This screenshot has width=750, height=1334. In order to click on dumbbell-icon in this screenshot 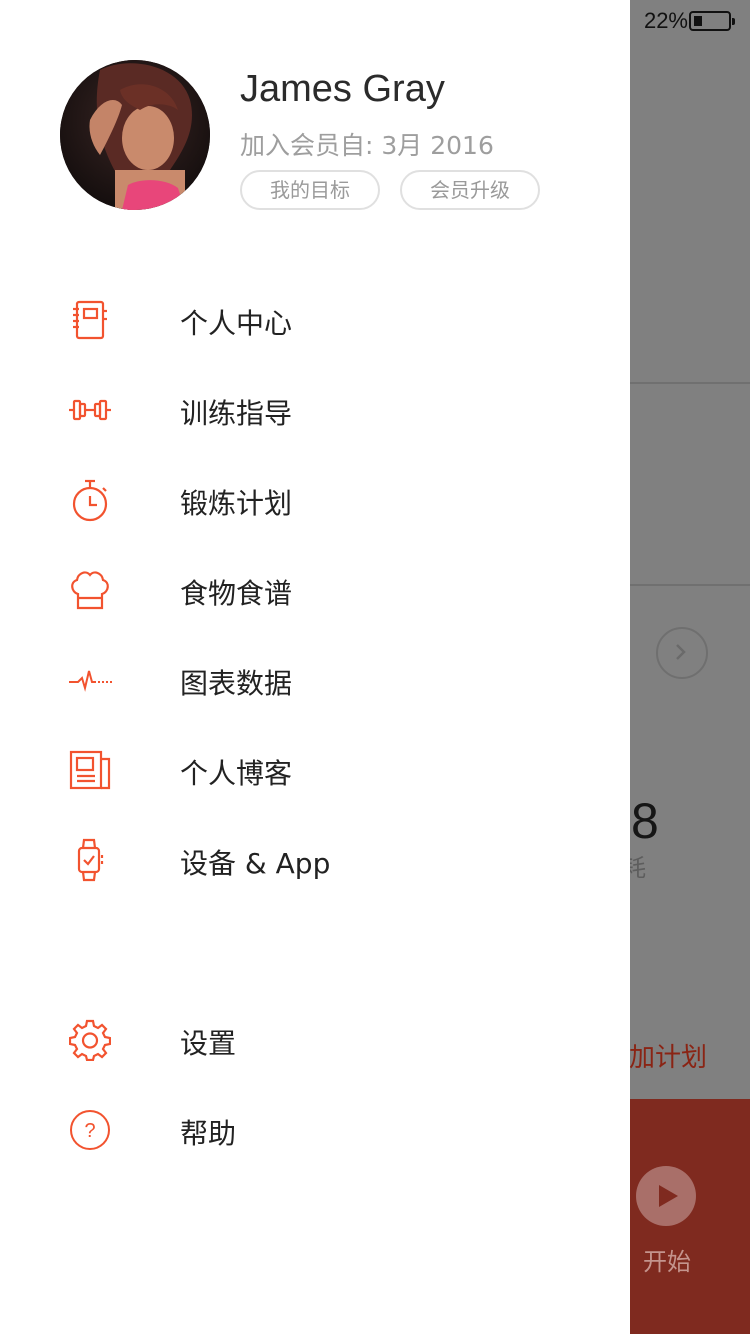, I will do `click(90, 410)`.